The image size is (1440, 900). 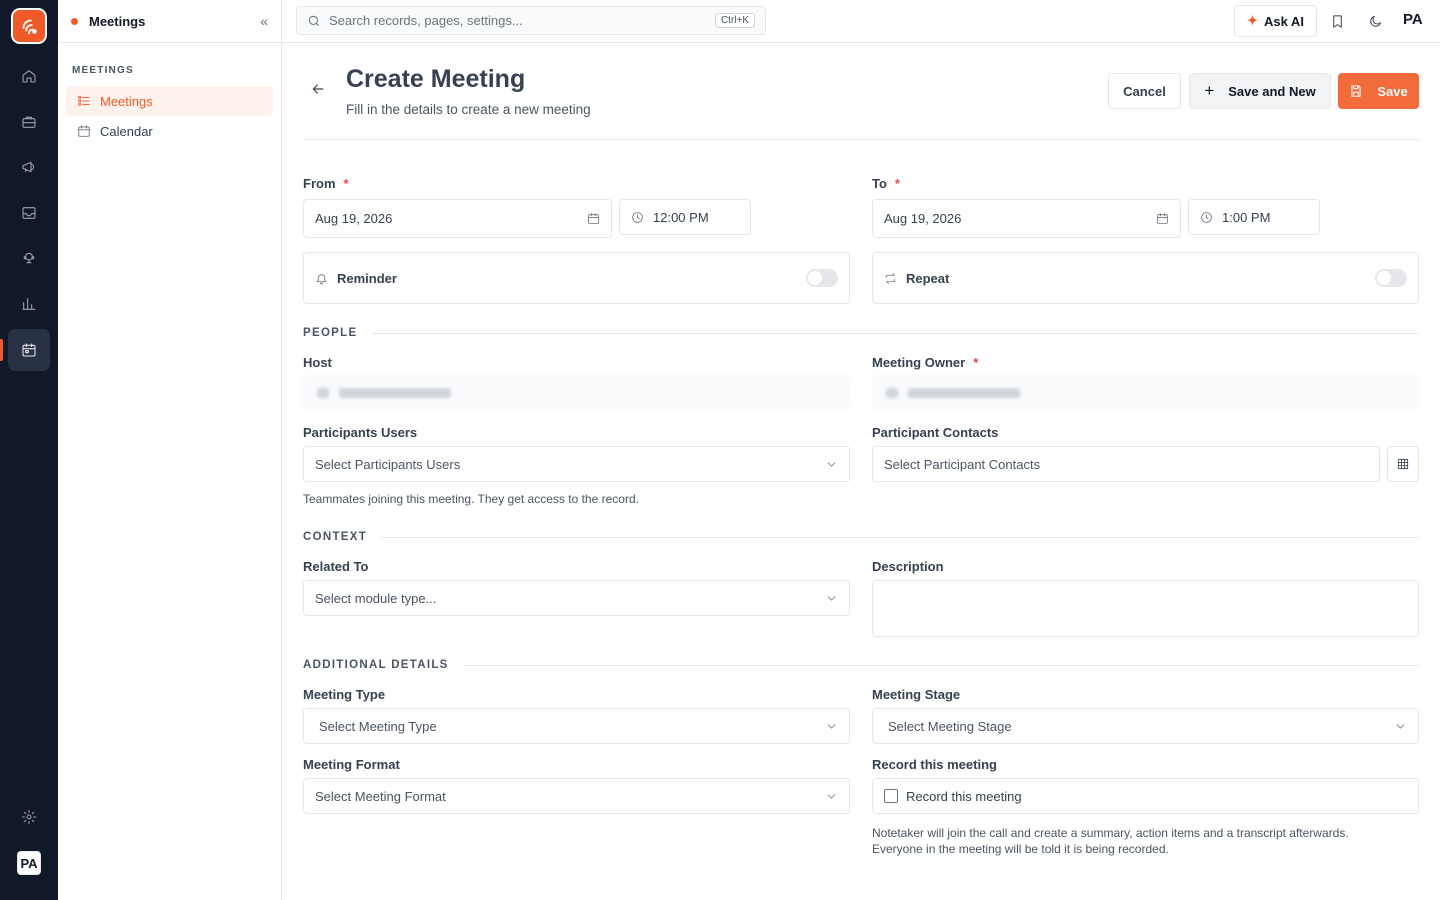 What do you see at coordinates (360, 432) in the screenshot?
I see `participants-users-label: Participants Users` at bounding box center [360, 432].